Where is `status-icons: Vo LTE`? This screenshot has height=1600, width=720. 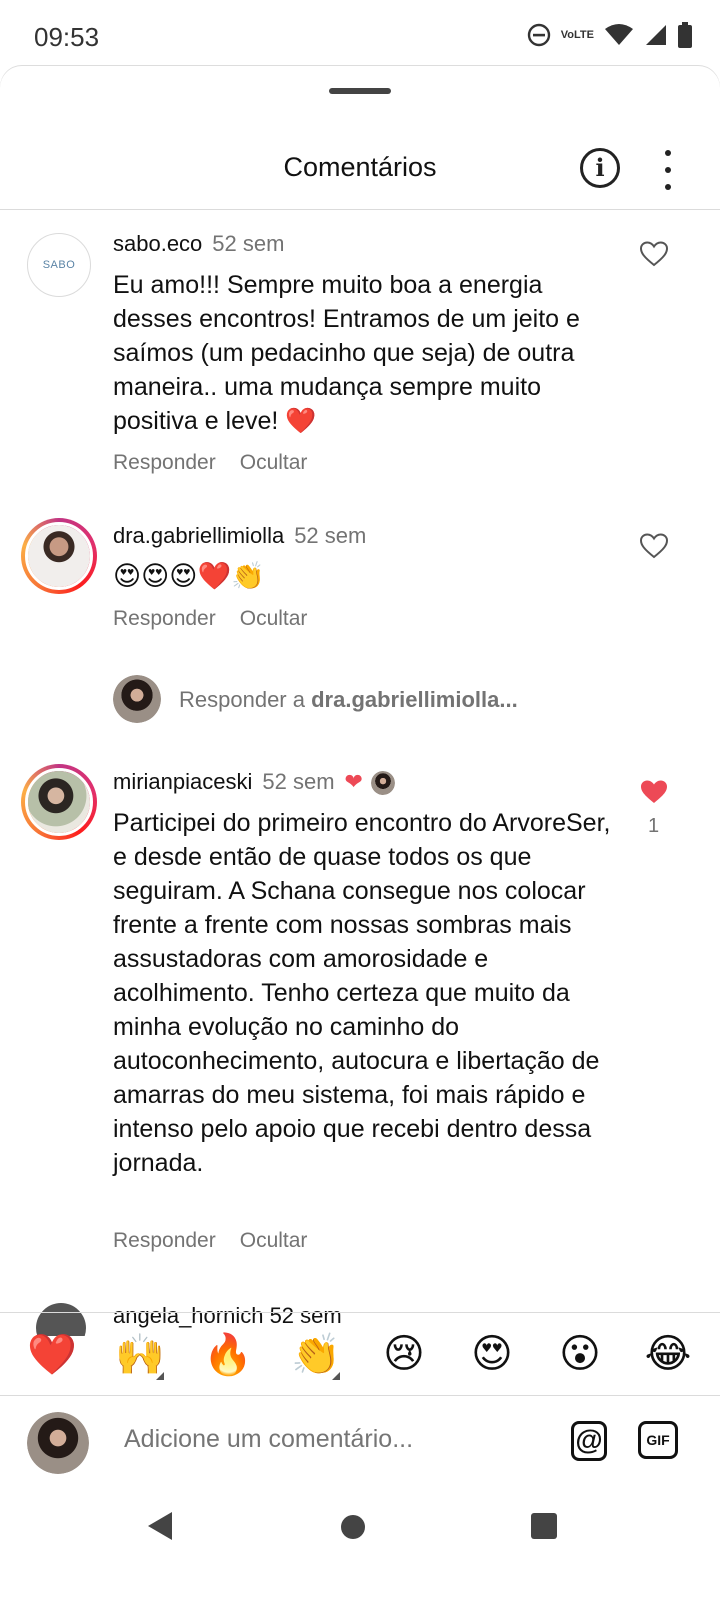
status-icons: Vo LTE is located at coordinates (609, 35).